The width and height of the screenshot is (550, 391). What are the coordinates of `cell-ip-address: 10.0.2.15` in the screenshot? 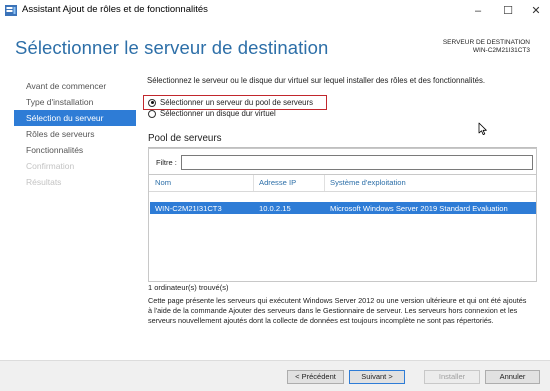 It's located at (275, 208).